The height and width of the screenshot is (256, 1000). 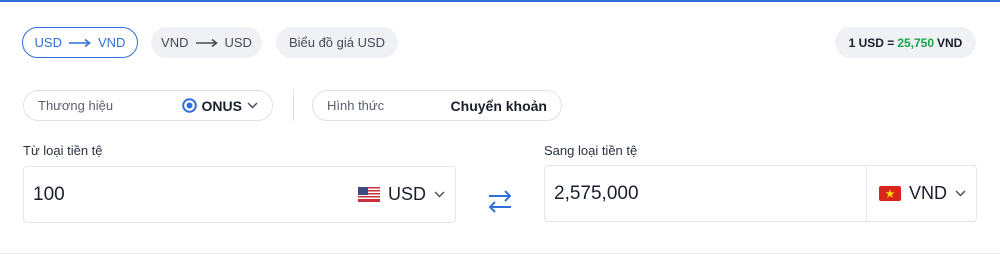 What do you see at coordinates (63, 150) in the screenshot?
I see `from-currency-label: Từ loại tiền tệ` at bounding box center [63, 150].